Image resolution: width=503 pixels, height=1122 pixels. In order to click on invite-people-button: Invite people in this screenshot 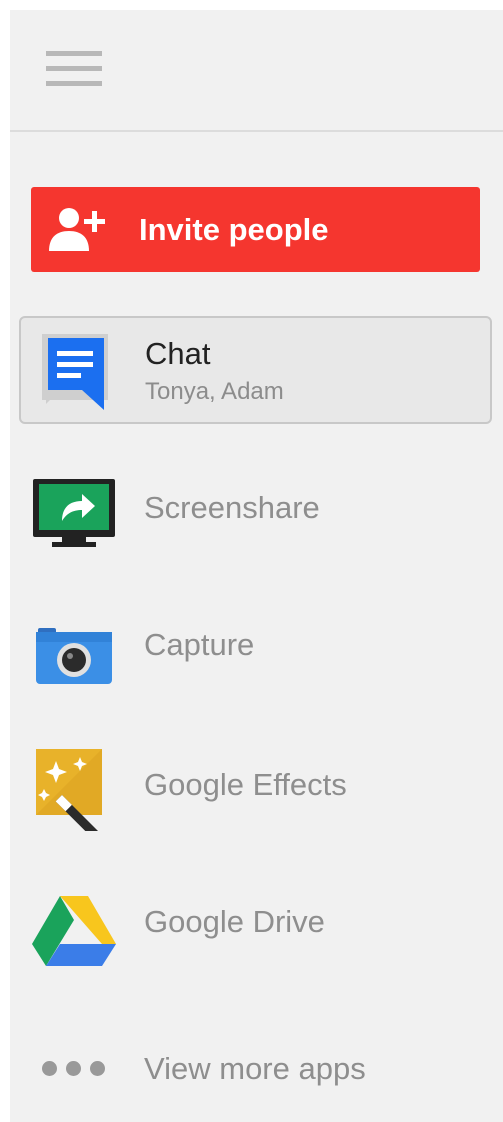, I will do `click(255, 229)`.